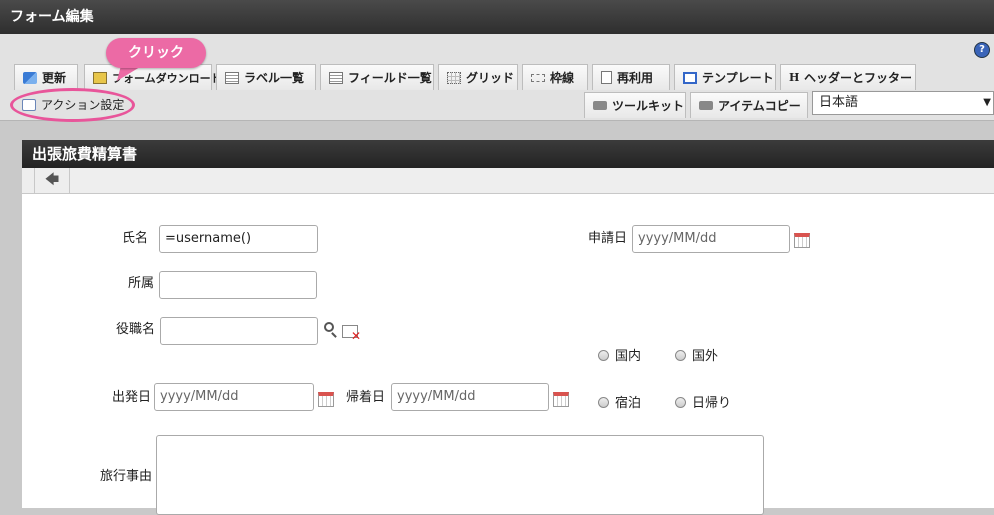 The image size is (994, 515). What do you see at coordinates (711, 239) in the screenshot?
I see `apply-date-field: yyyy/MM/dd` at bounding box center [711, 239].